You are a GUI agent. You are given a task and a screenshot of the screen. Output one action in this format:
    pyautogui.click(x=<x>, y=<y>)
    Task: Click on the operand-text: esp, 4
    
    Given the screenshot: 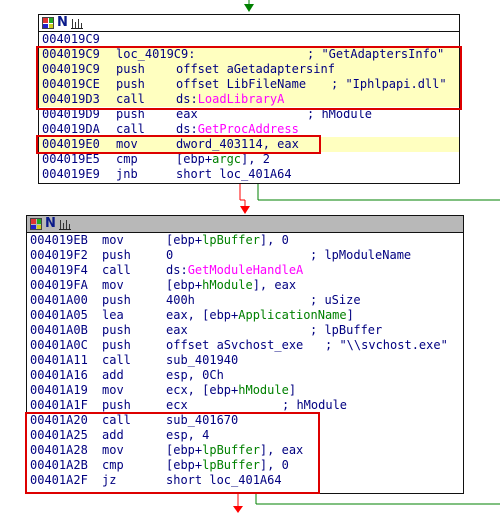 What is the action you would take?
    pyautogui.click(x=188, y=435)
    